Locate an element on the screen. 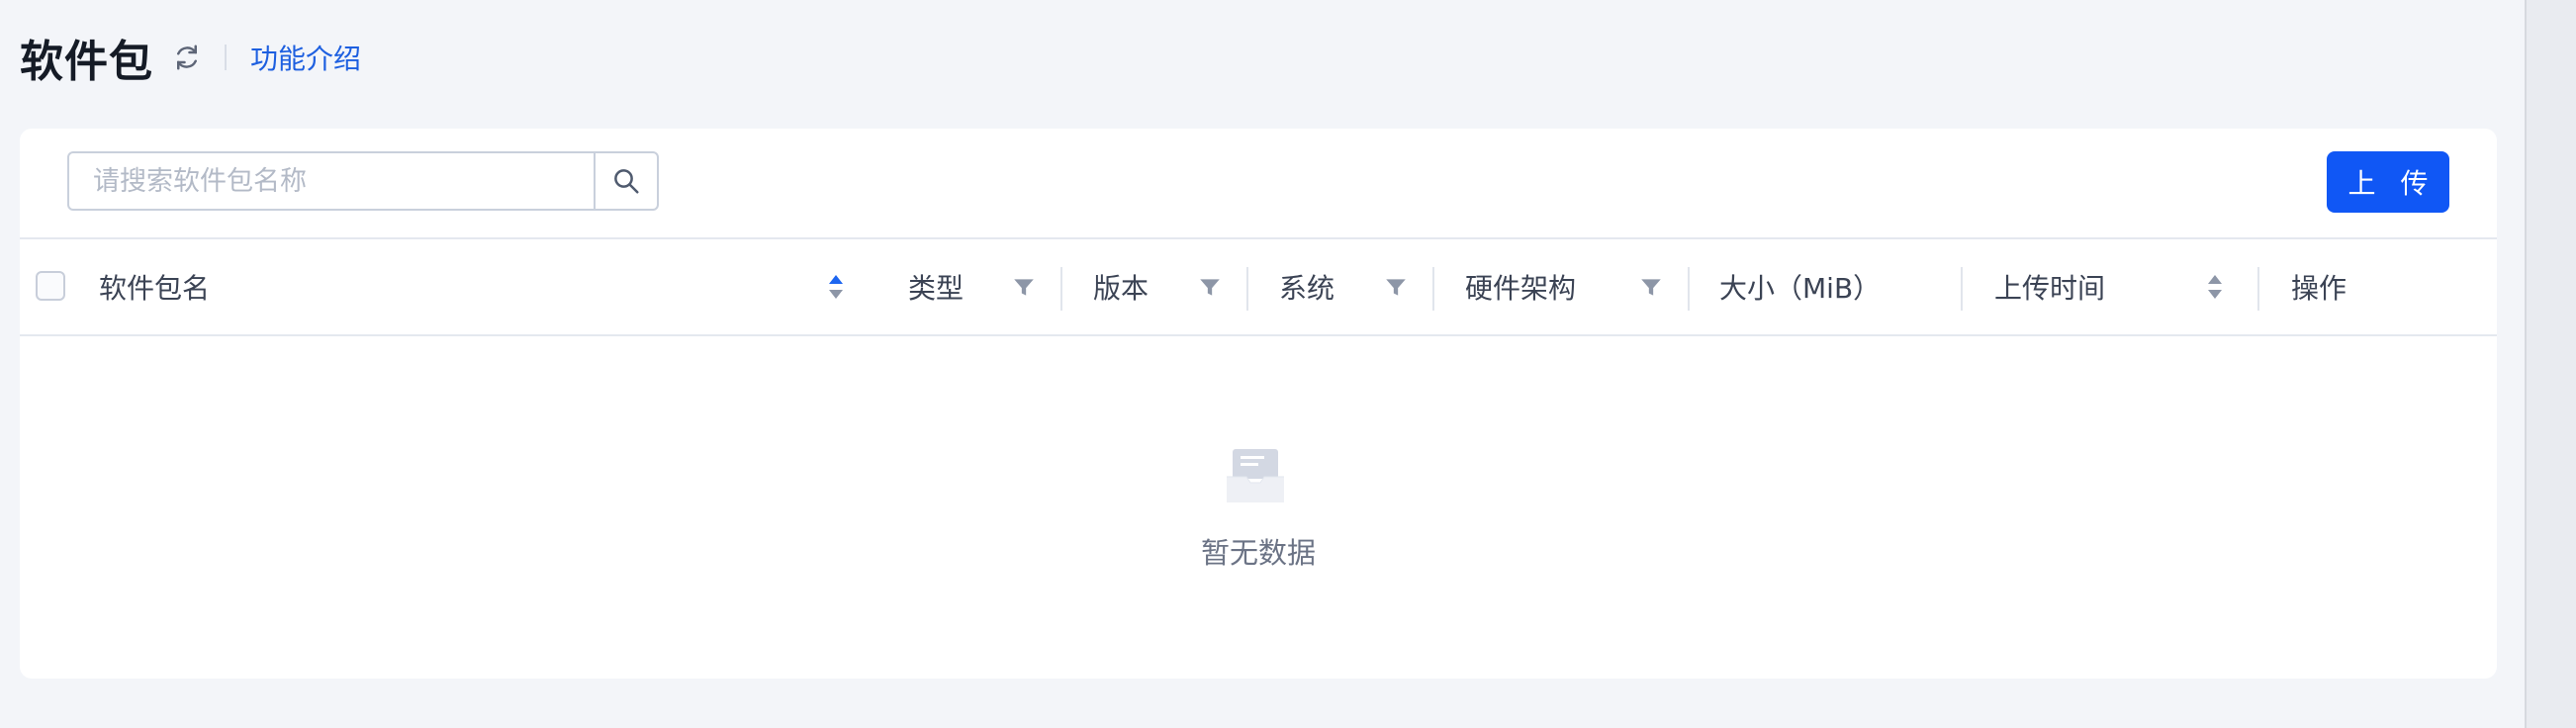 This screenshot has height=728, width=2576. column-header-upload-time: 上传时间 is located at coordinates (2050, 288).